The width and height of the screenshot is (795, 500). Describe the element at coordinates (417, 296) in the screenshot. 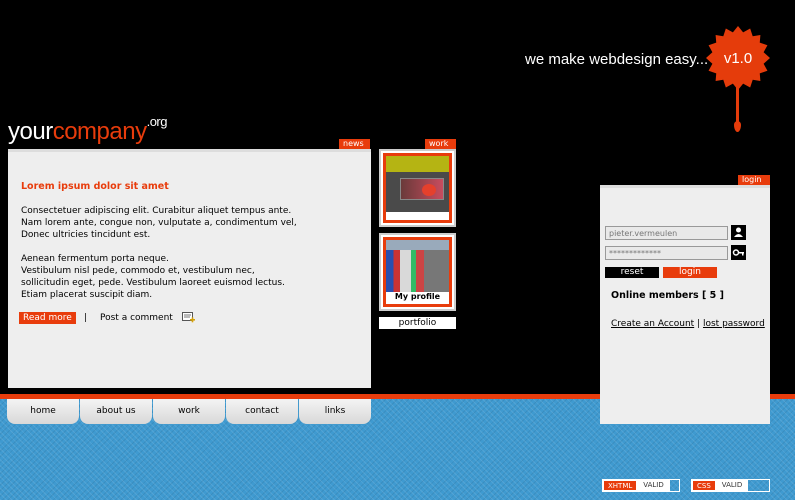

I see `thumbnail-caption: My profile` at that location.